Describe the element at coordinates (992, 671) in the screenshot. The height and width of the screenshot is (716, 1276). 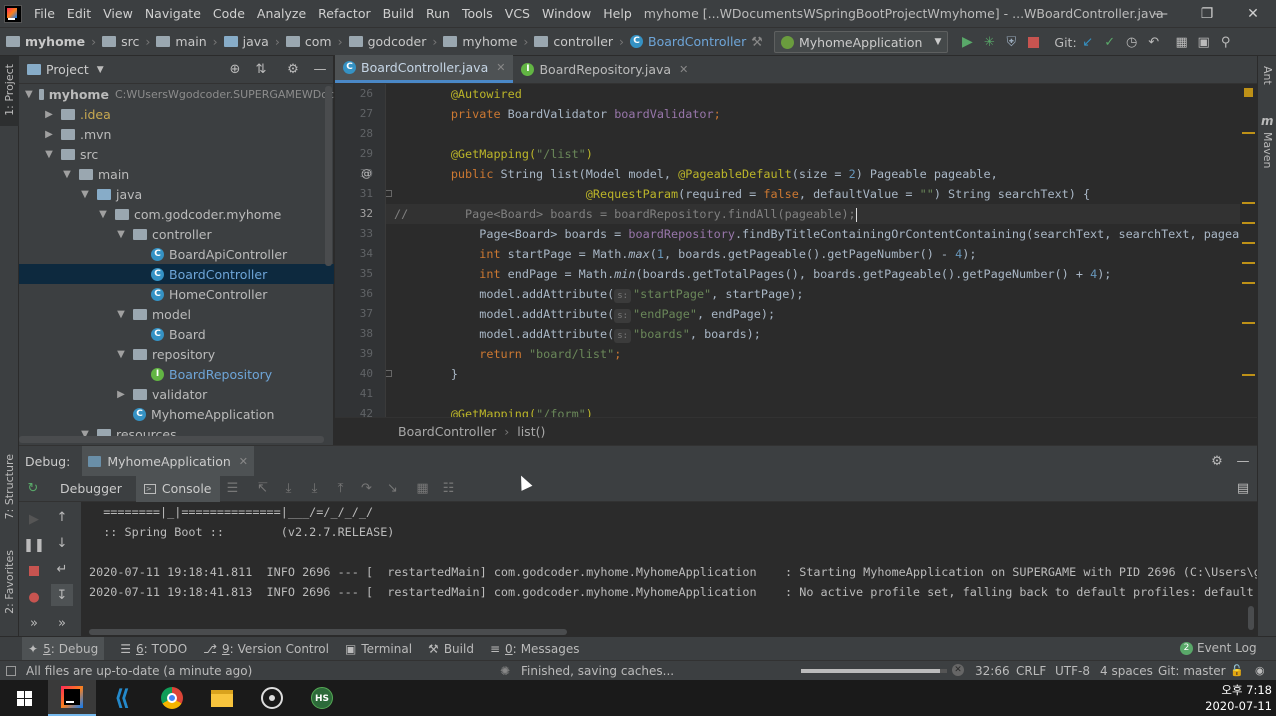
I see `caret-position: 32:66` at that location.